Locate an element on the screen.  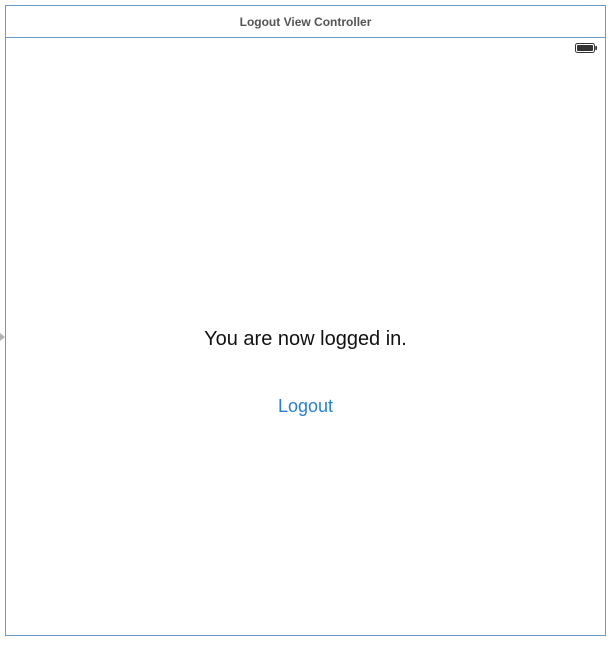
logout-button: Logout is located at coordinates (305, 406).